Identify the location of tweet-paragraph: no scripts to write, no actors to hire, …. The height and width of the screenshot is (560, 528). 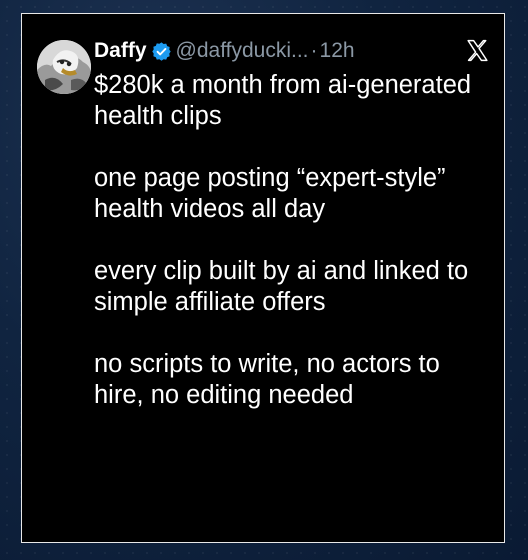
(267, 379).